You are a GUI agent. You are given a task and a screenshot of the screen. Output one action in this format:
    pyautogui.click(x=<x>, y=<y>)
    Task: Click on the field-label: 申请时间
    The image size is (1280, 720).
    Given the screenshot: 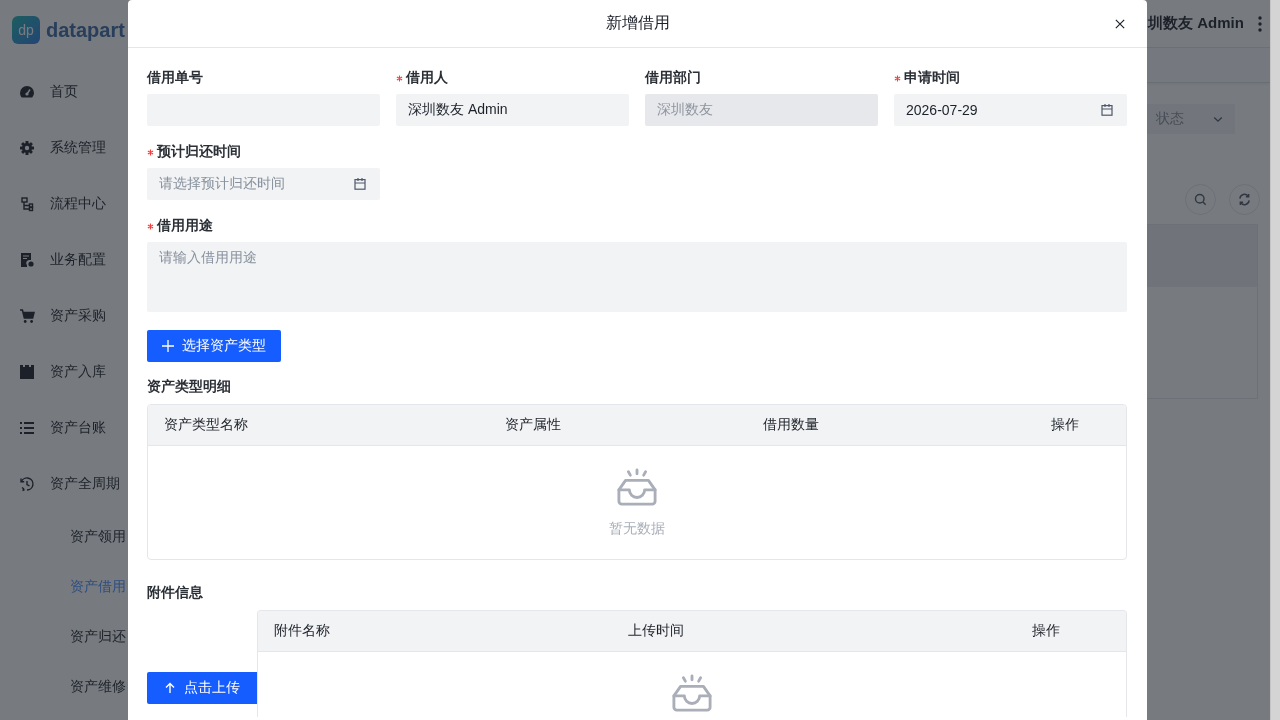 What is the action you would take?
    pyautogui.click(x=932, y=78)
    